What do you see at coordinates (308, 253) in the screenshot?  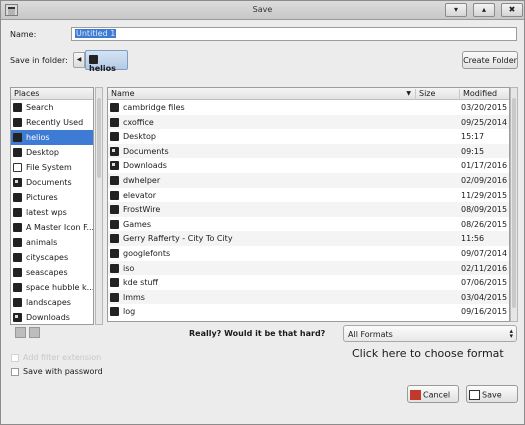 I see `file-row: googlefonts 09/07/2014` at bounding box center [308, 253].